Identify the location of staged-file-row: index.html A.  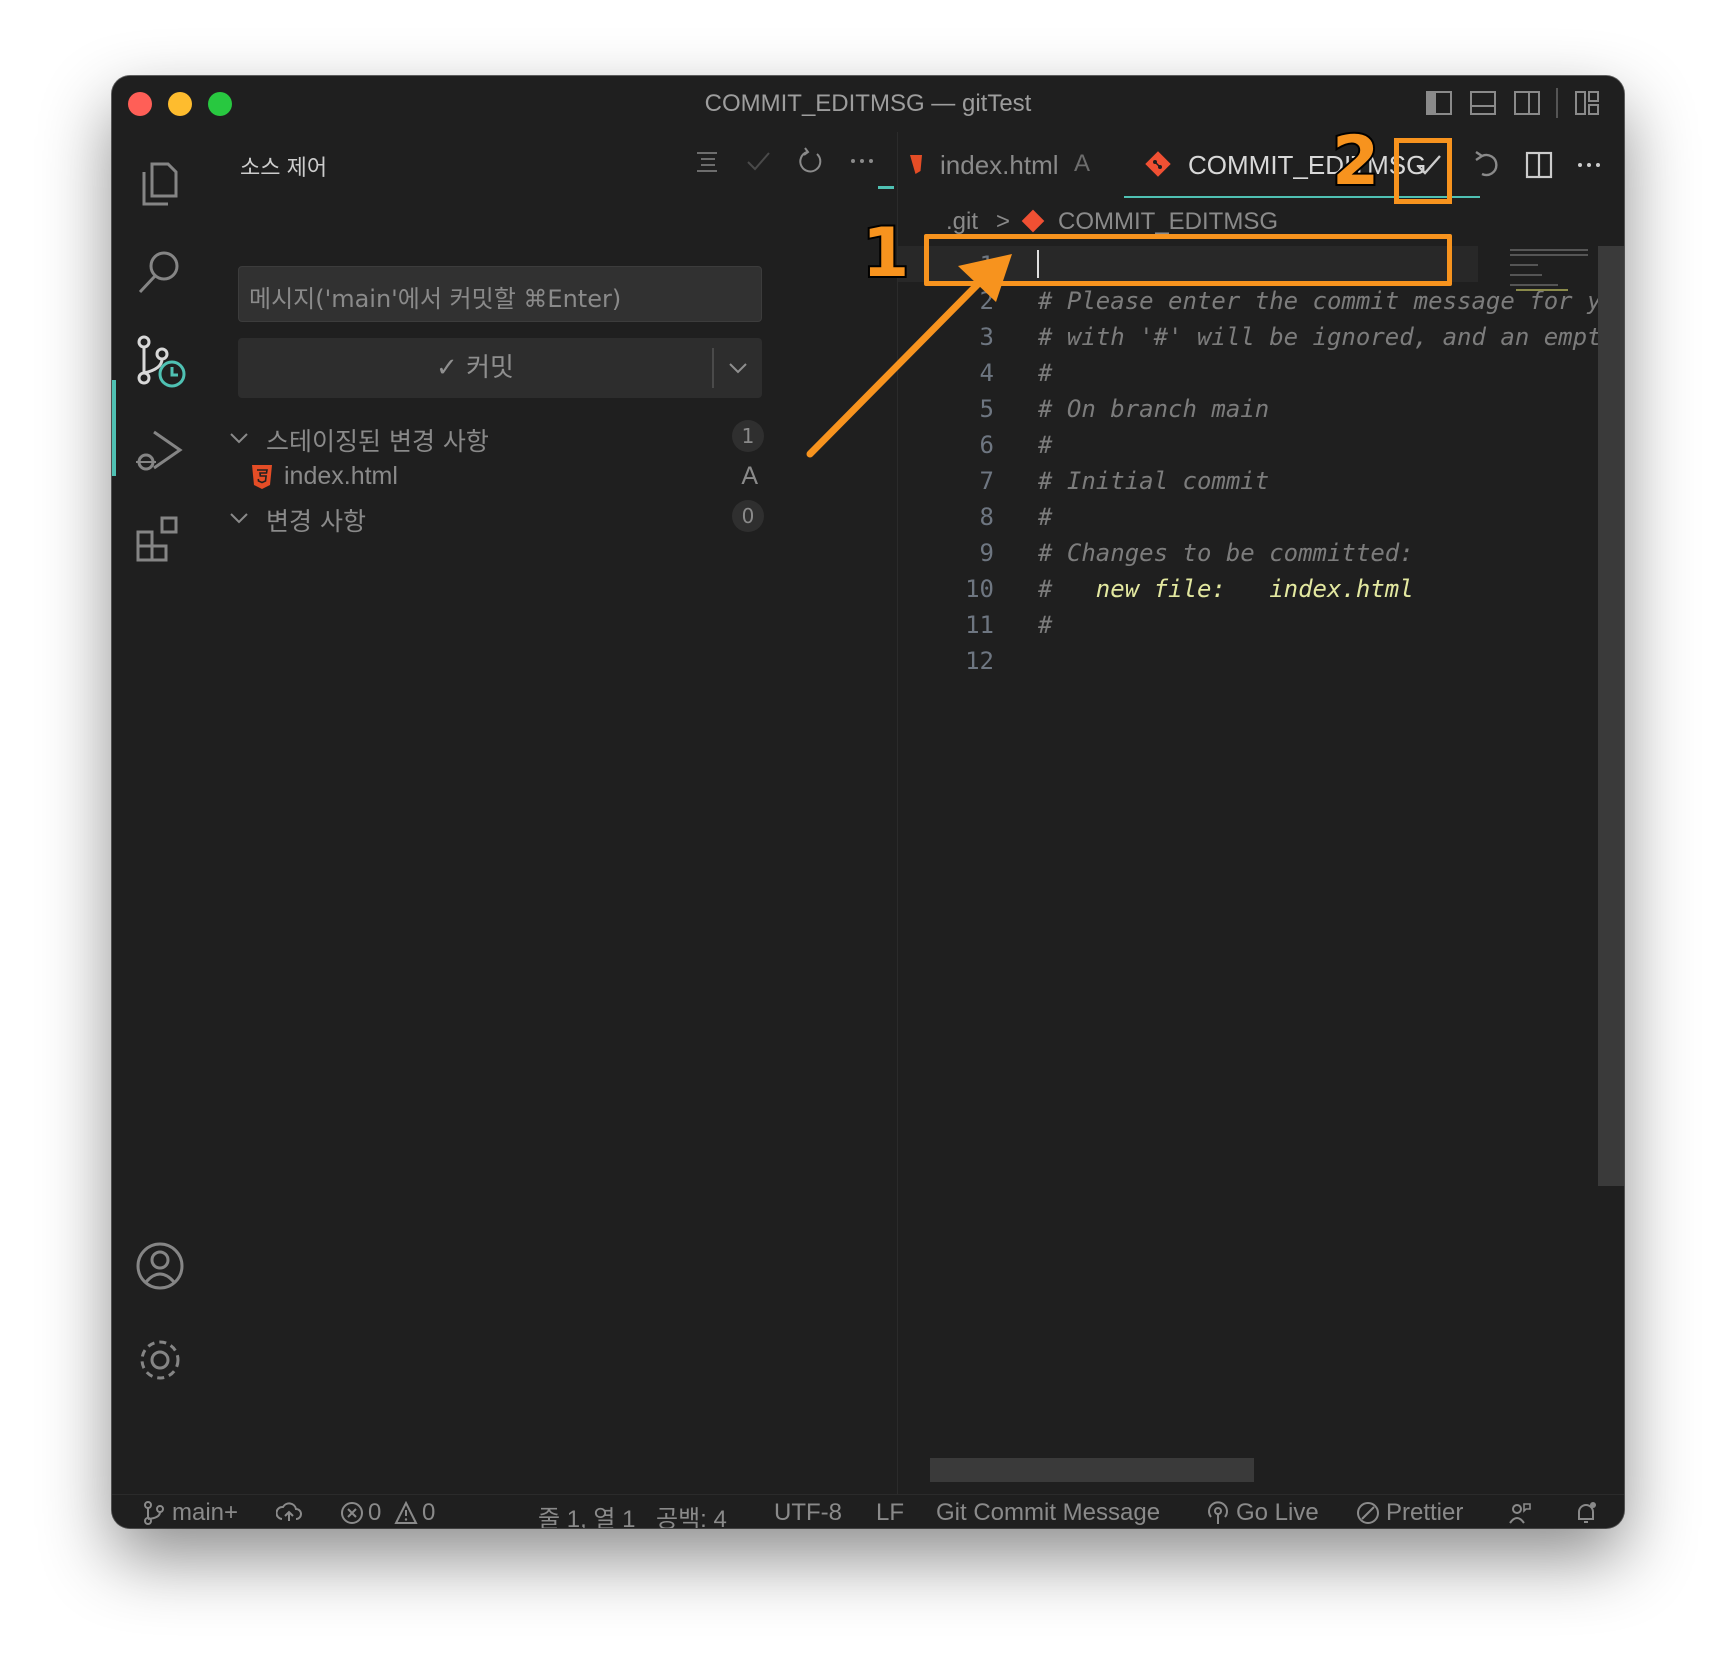
(494, 476).